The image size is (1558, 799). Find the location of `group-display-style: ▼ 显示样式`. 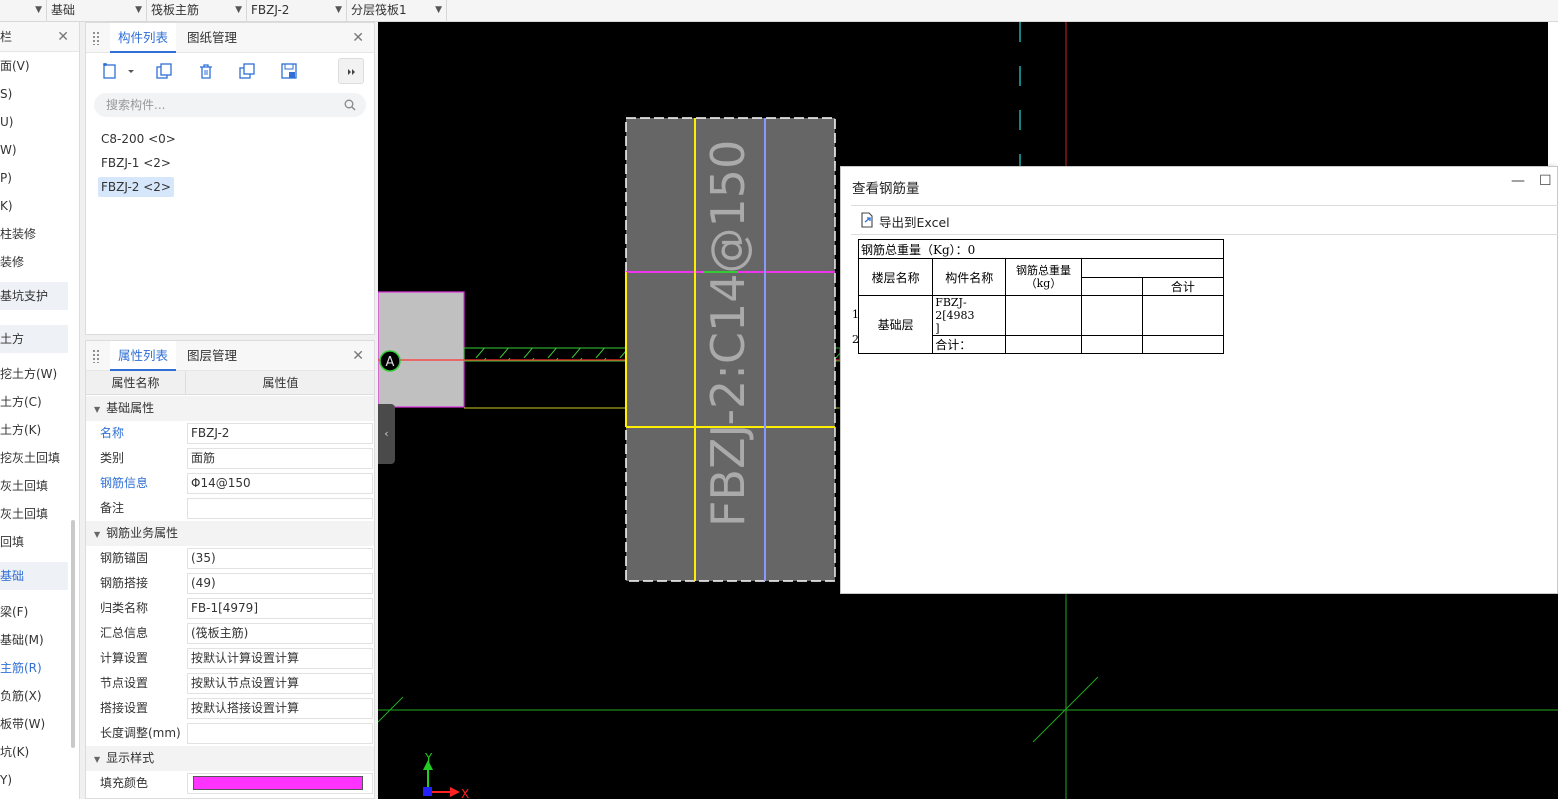

group-display-style: ▼ 显示样式 is located at coordinates (230, 758).